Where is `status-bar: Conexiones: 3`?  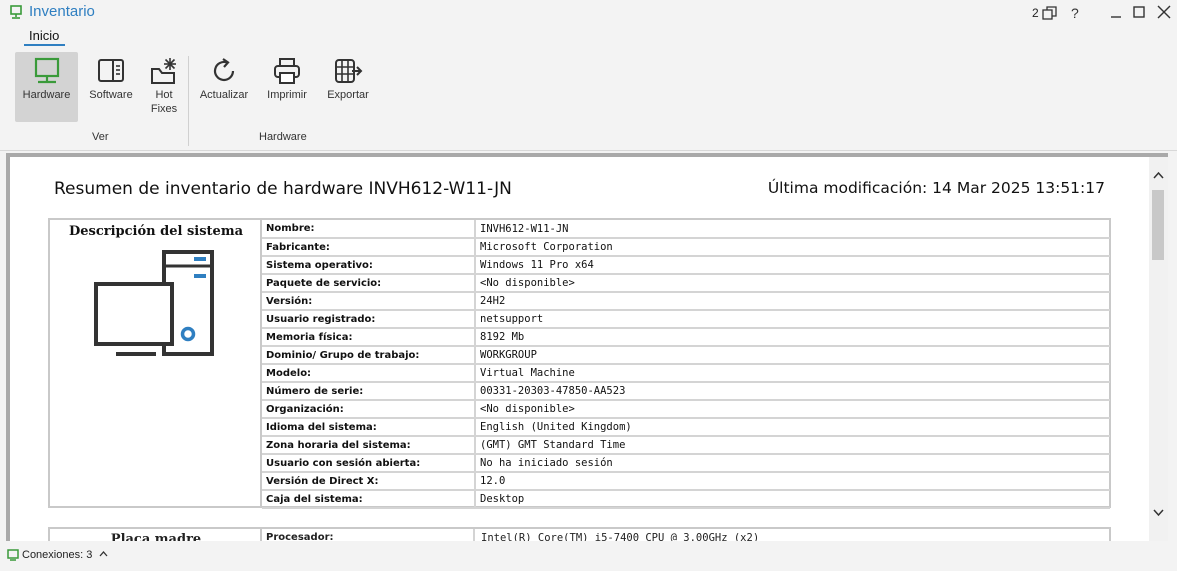
status-bar: Conexiones: 3 is located at coordinates (588, 556).